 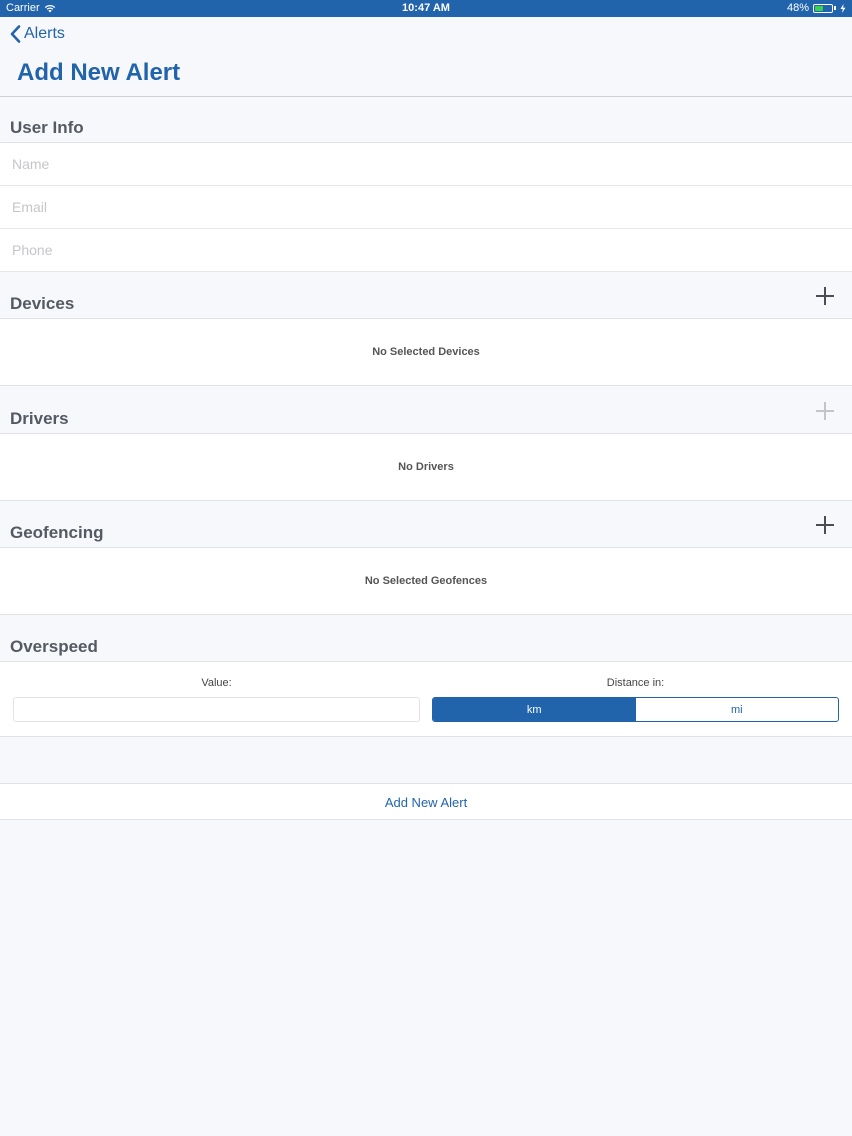 What do you see at coordinates (422, 207) in the screenshot?
I see `email-input` at bounding box center [422, 207].